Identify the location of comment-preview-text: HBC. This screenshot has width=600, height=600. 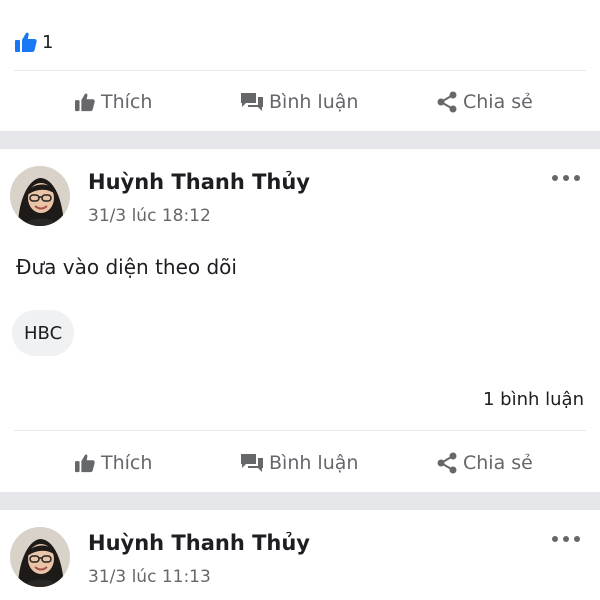
(43, 333).